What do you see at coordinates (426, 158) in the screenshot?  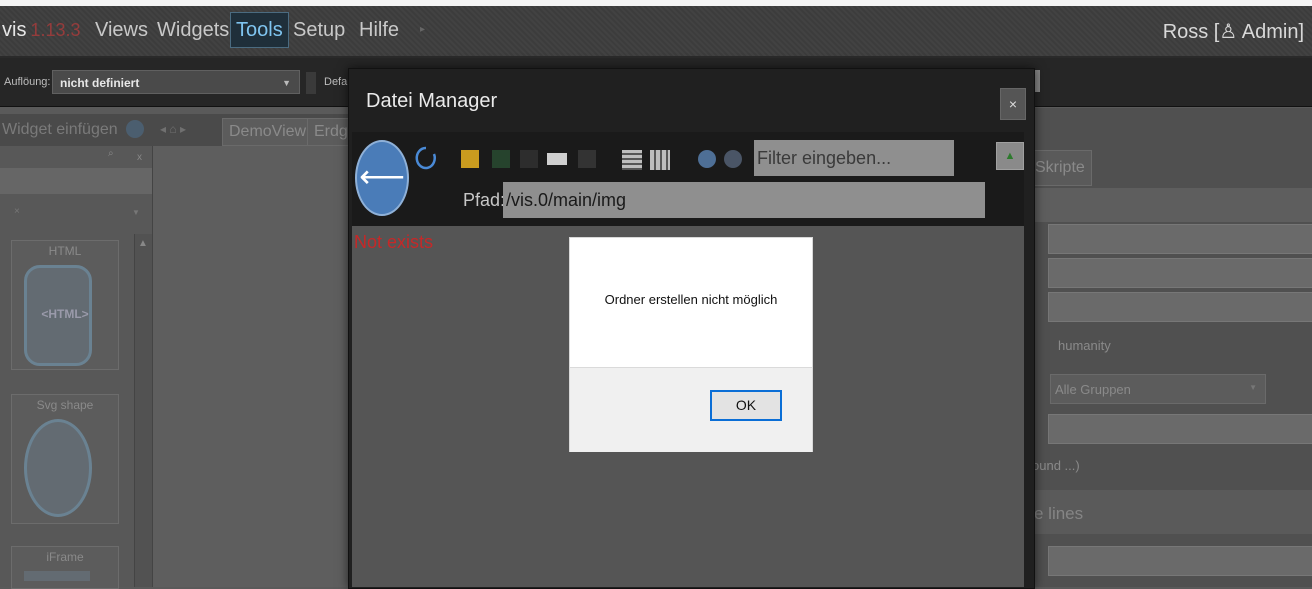 I see `refresh-icon` at bounding box center [426, 158].